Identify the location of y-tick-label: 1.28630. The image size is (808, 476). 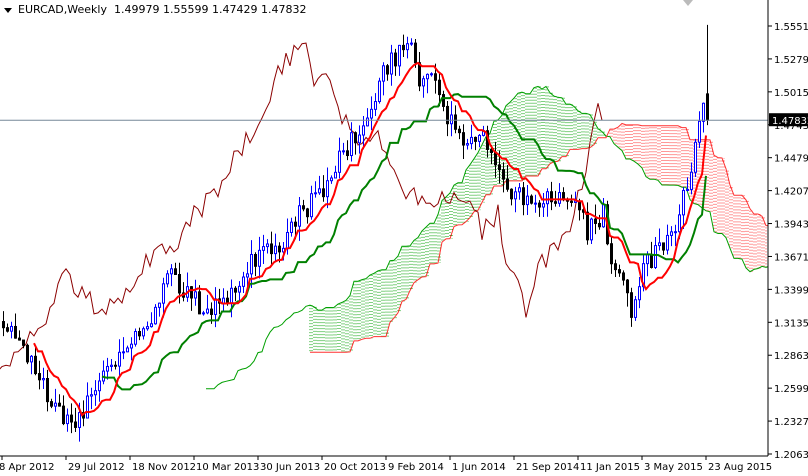
(791, 356).